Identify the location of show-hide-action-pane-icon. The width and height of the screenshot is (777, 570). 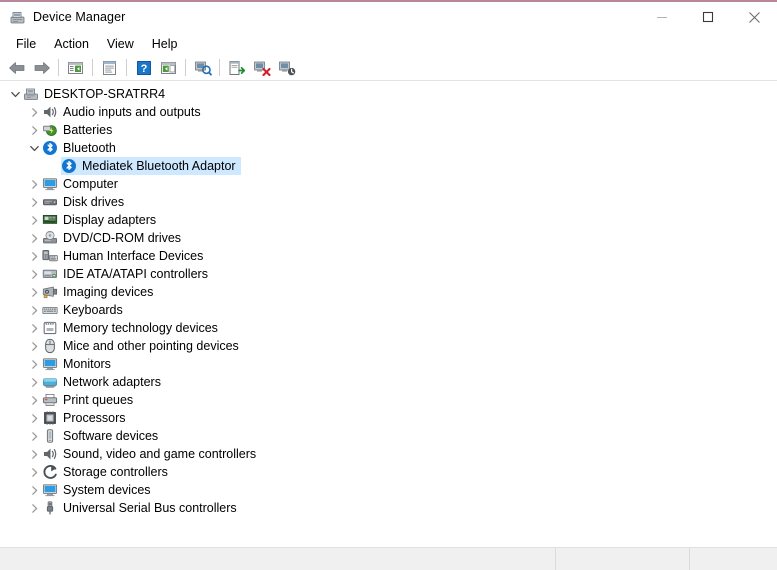
(168, 68).